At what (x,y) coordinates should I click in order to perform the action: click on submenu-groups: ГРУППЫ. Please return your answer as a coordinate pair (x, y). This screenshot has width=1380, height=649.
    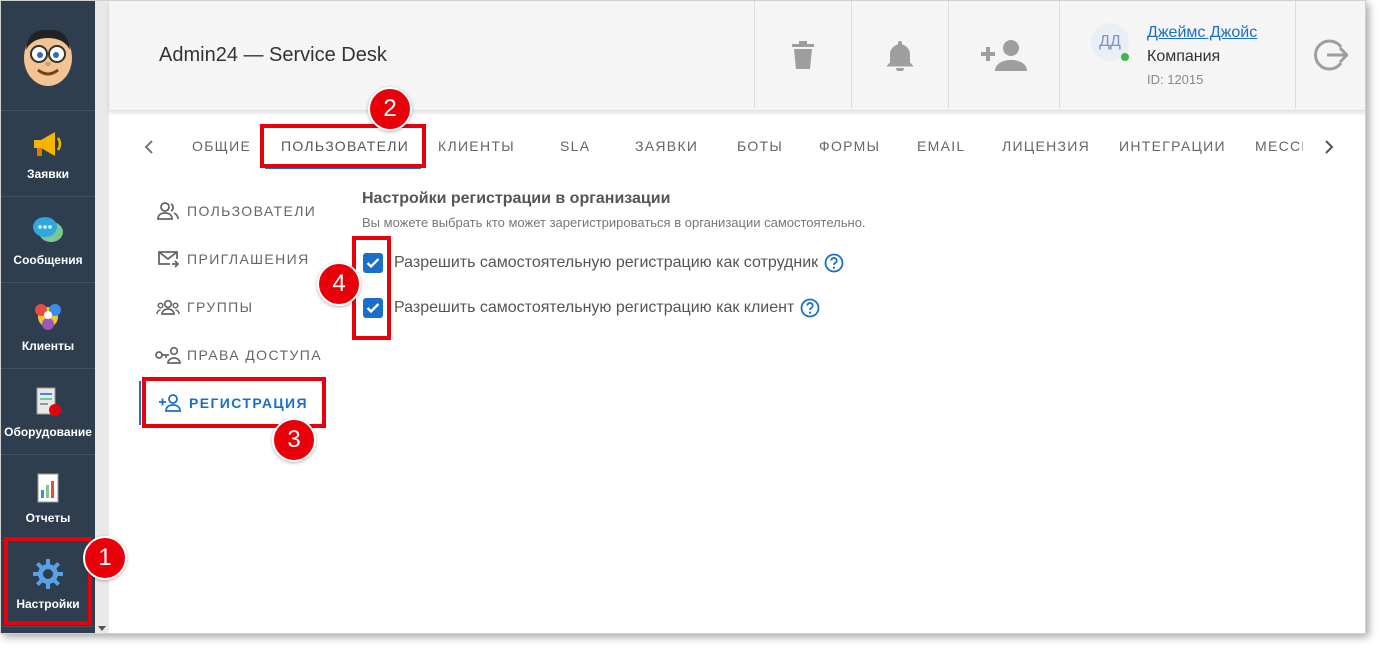
    Looking at the image, I should click on (233, 307).